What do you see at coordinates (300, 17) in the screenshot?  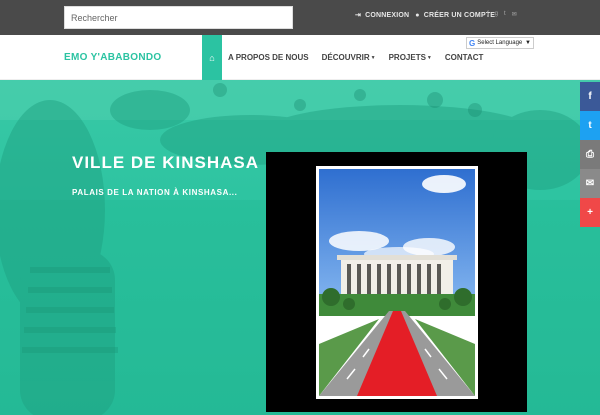 I see `top-bar: ⇥ CONNEXION ● CRÉER UN COMPTE f g t ✉` at bounding box center [300, 17].